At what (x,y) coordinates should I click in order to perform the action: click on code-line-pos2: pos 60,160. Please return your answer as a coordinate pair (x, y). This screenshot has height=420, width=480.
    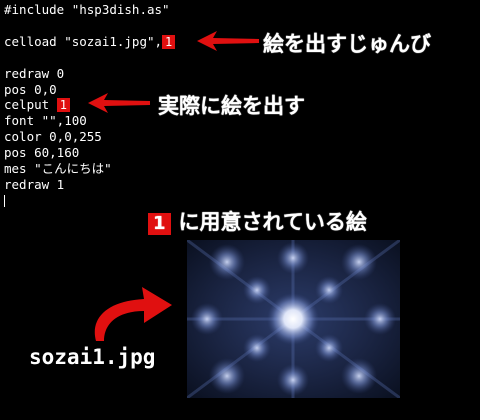
    Looking at the image, I should click on (42, 152).